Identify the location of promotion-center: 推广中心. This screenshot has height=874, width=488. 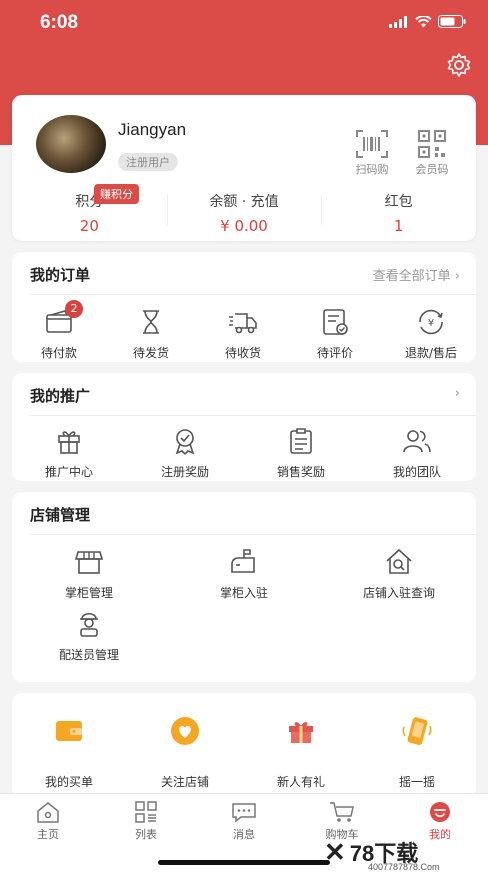
(69, 452).